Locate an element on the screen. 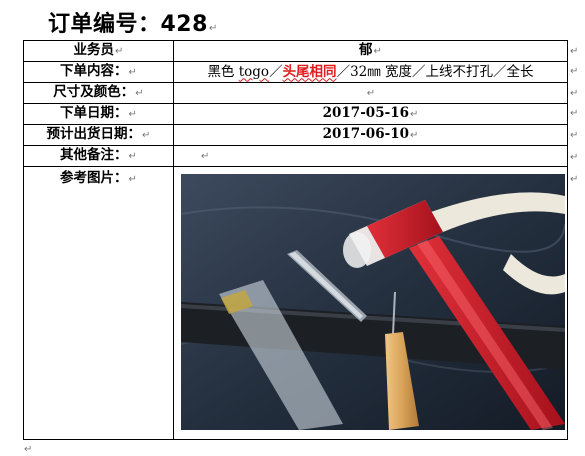 The image size is (585, 456). order-date-value: 2017-05-16↵ is located at coordinates (370, 114).